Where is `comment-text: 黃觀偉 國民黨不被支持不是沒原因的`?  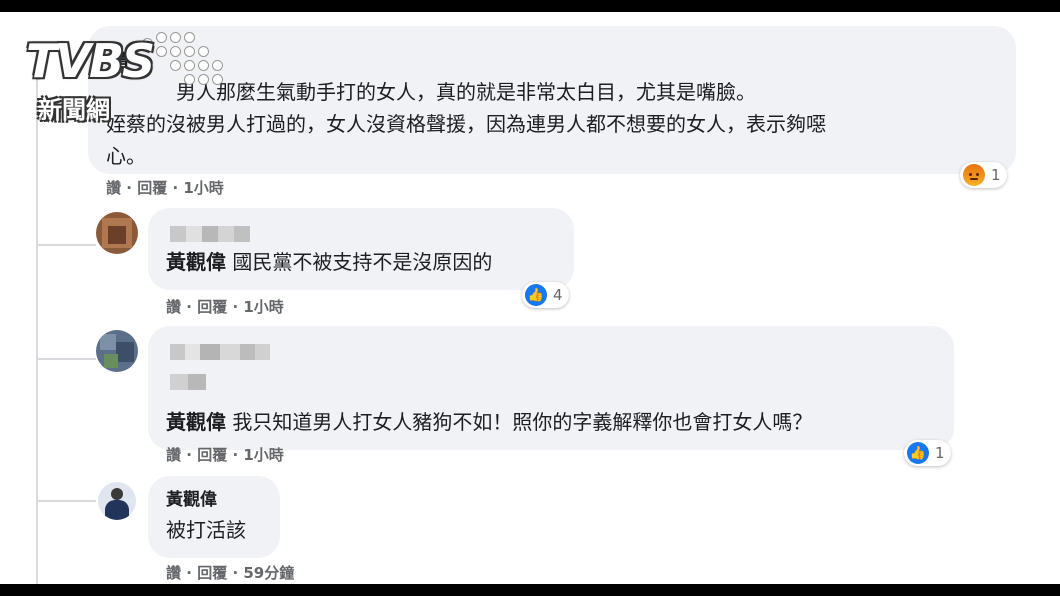
comment-text: 黃觀偉 國民黨不被支持不是沒原因的 is located at coordinates (329, 262).